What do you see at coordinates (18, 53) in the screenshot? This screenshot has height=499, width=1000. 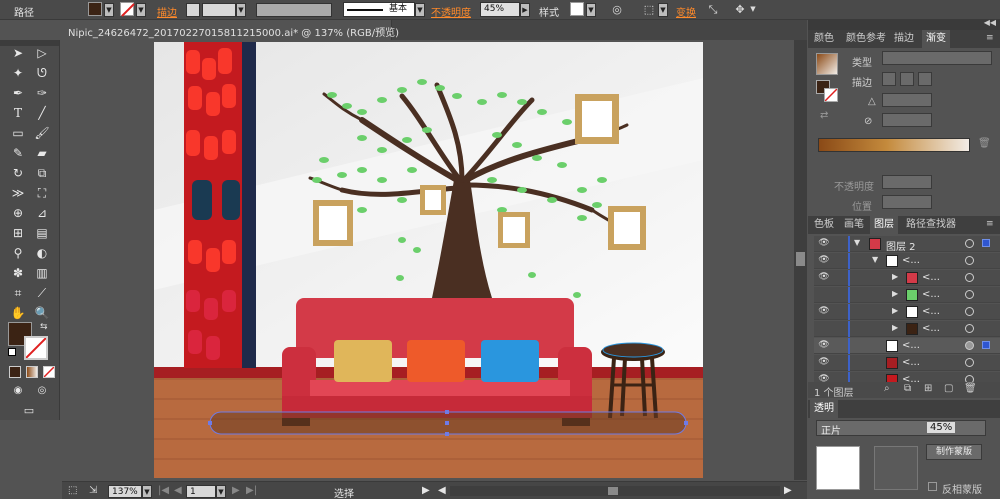 I see `selection-tool-icon: ➤` at bounding box center [18, 53].